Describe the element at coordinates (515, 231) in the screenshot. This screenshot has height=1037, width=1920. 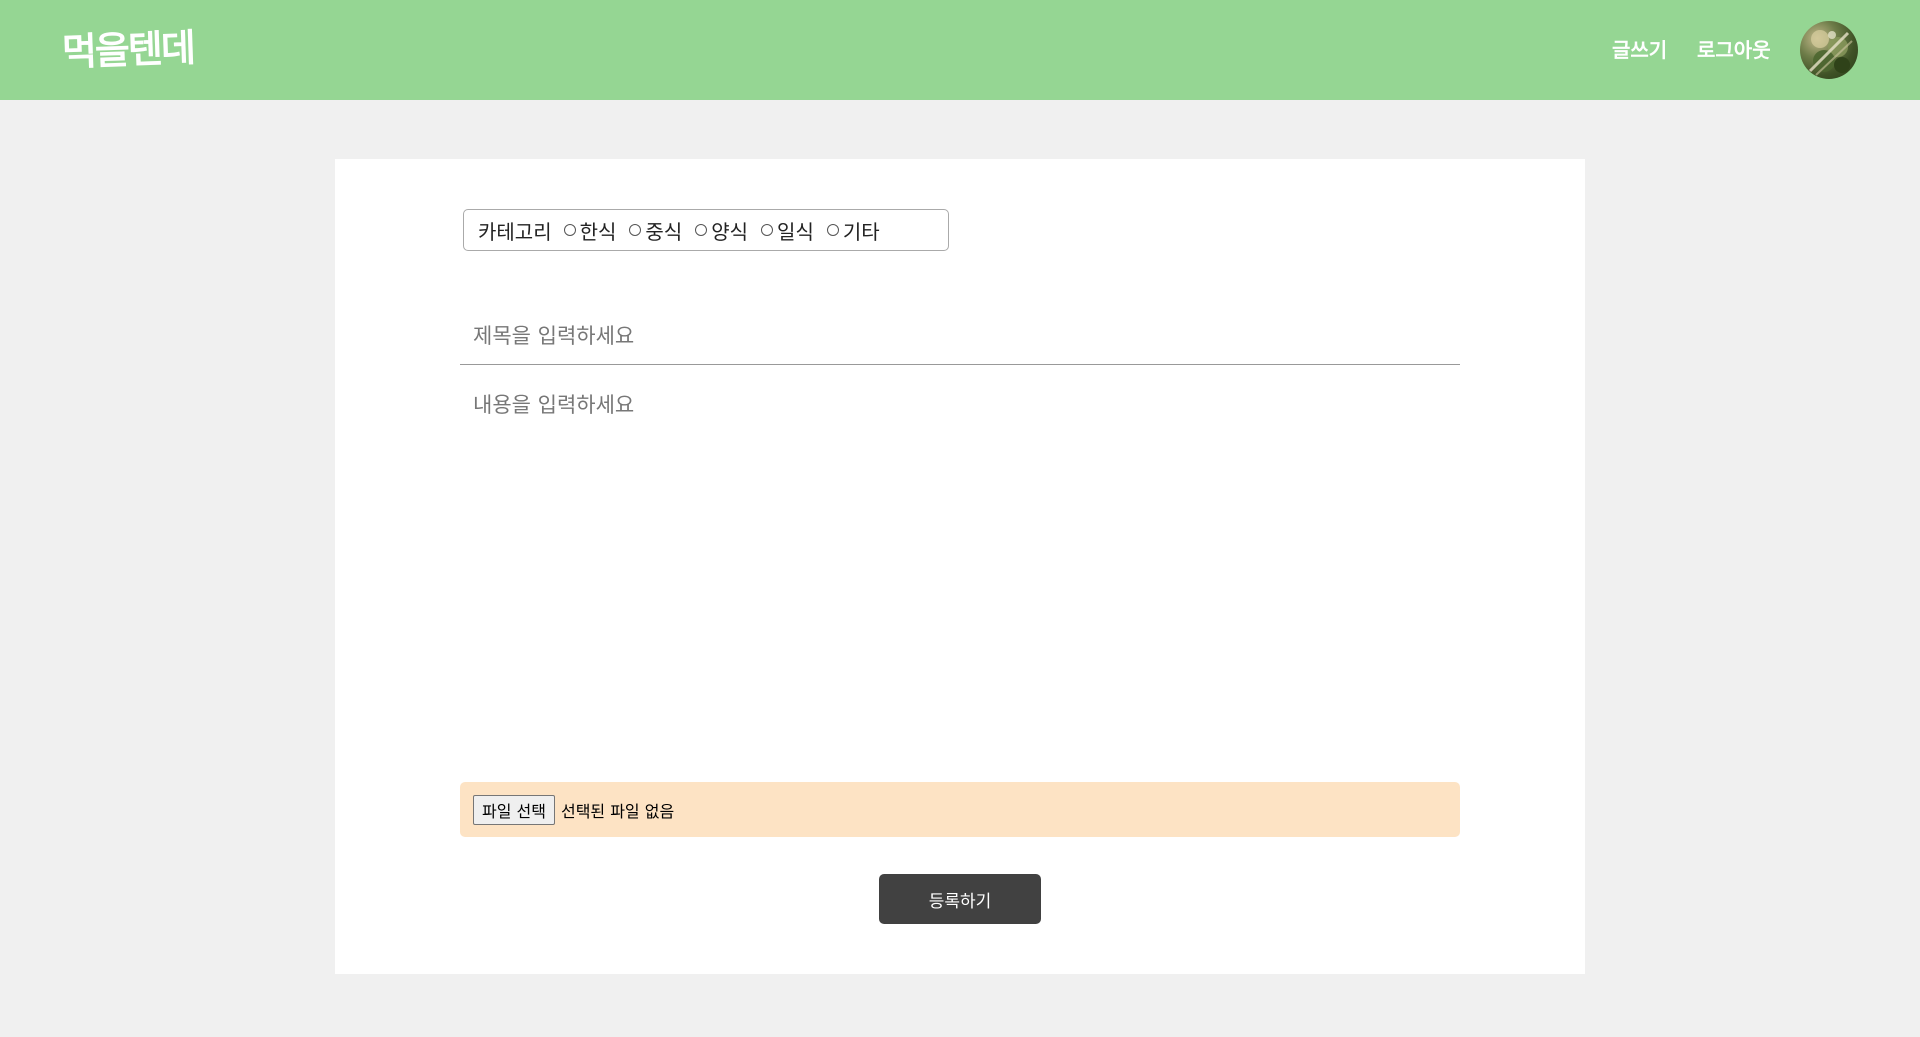
I see `category-label: 카테고리` at that location.